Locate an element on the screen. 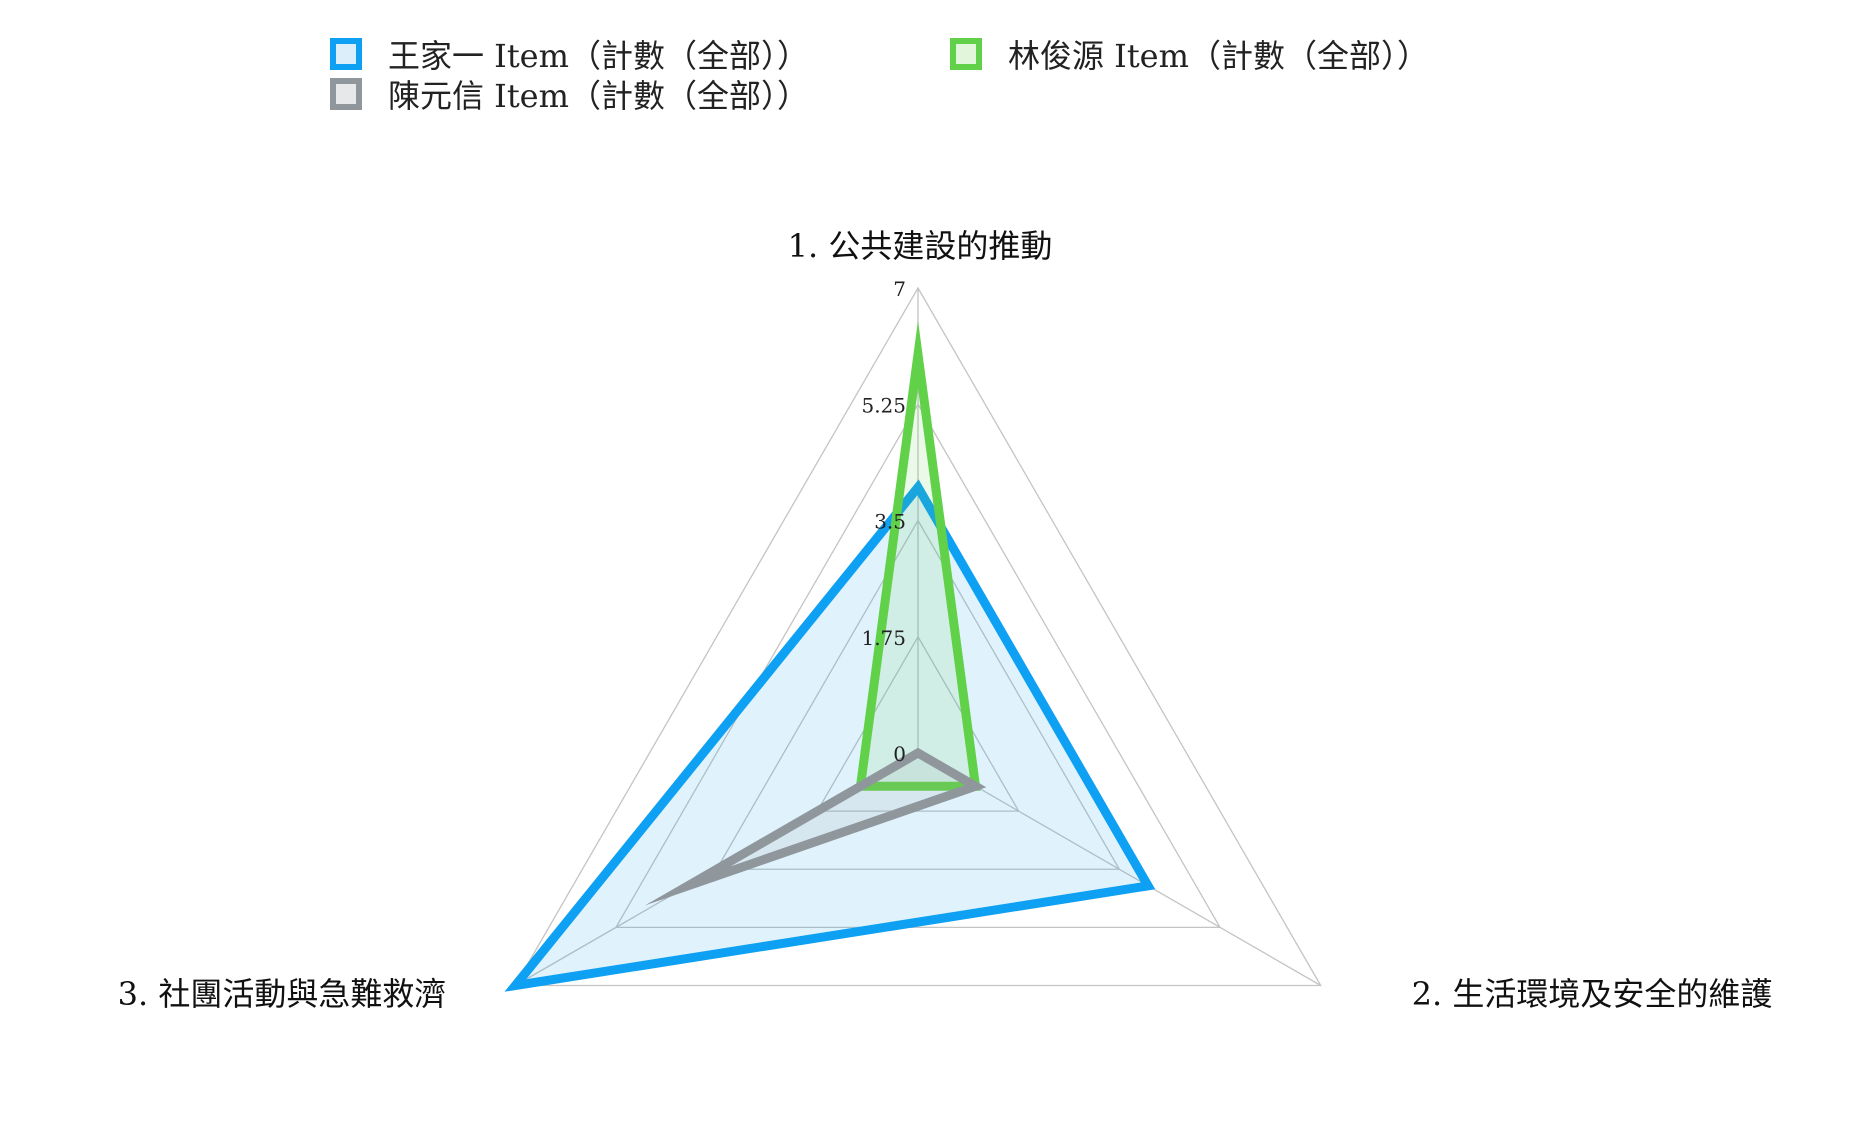  tick-label-3: 5.25 is located at coordinates (883, 405).